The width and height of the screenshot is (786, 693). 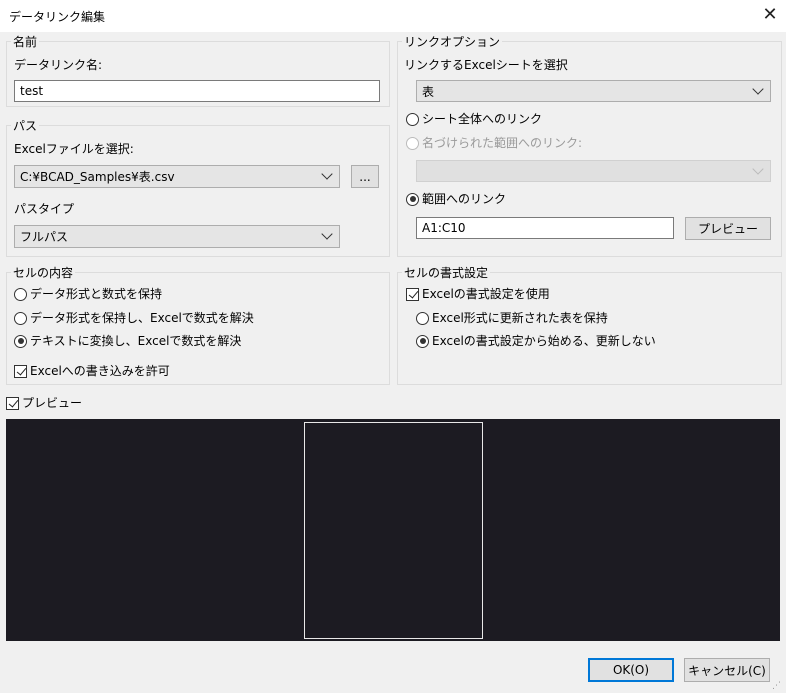 What do you see at coordinates (96, 294) in the screenshot?
I see `keep-format-formula-label: データ形式と数式を保持` at bounding box center [96, 294].